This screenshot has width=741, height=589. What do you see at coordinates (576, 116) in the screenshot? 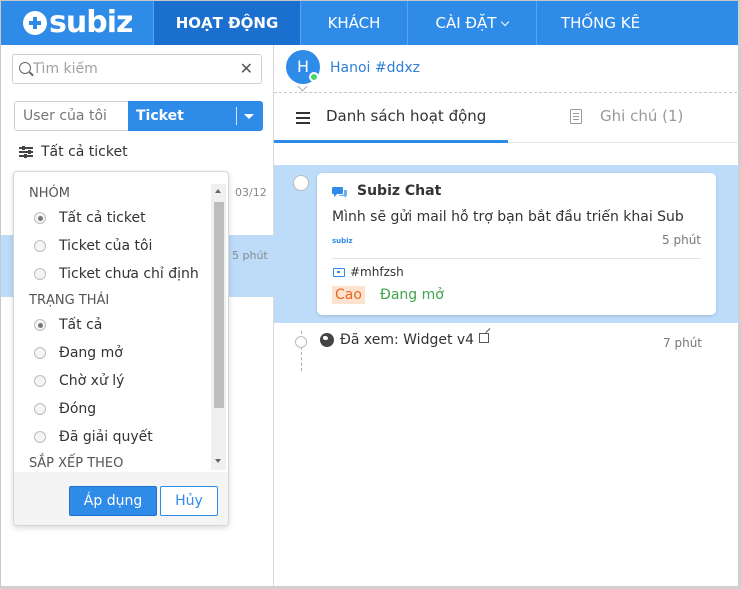
I see `note-icon` at bounding box center [576, 116].